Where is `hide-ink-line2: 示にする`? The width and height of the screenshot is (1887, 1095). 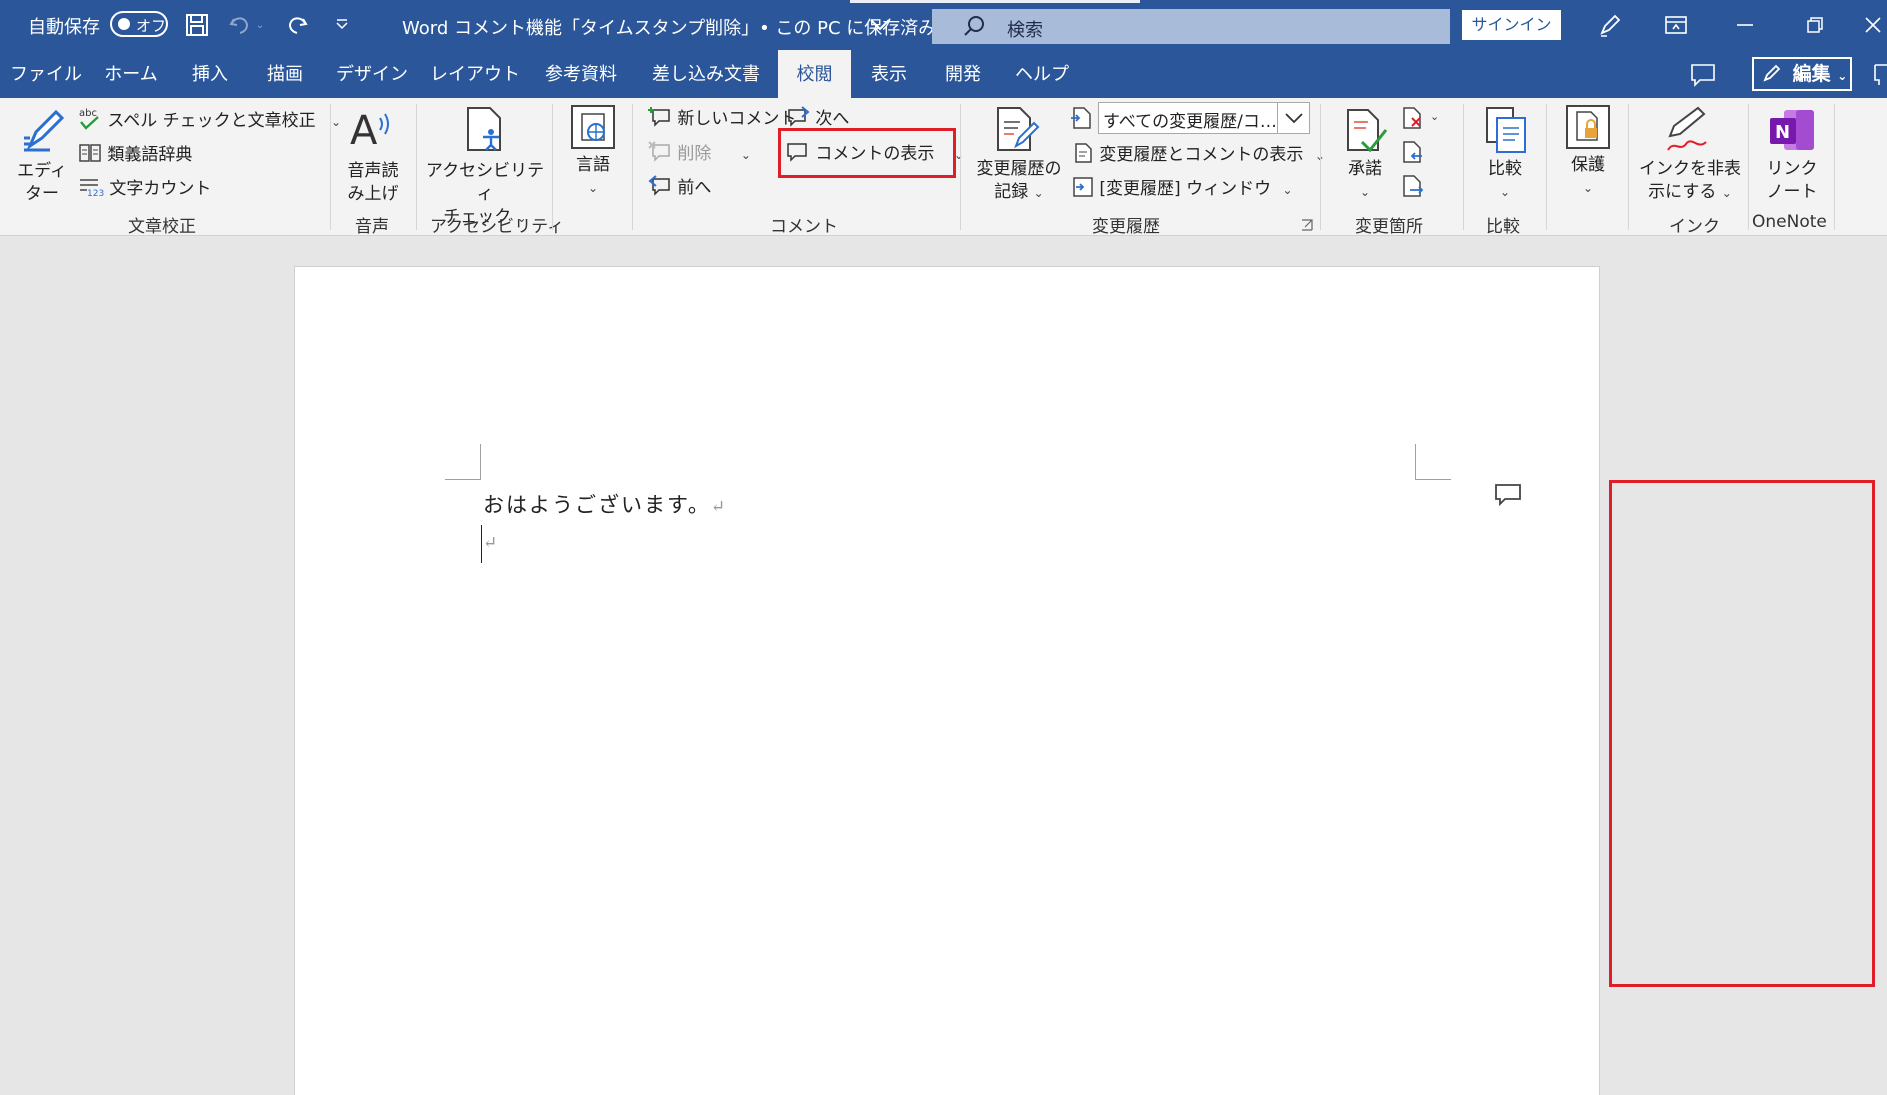
hide-ink-line2: 示にする is located at coordinates (1682, 192).